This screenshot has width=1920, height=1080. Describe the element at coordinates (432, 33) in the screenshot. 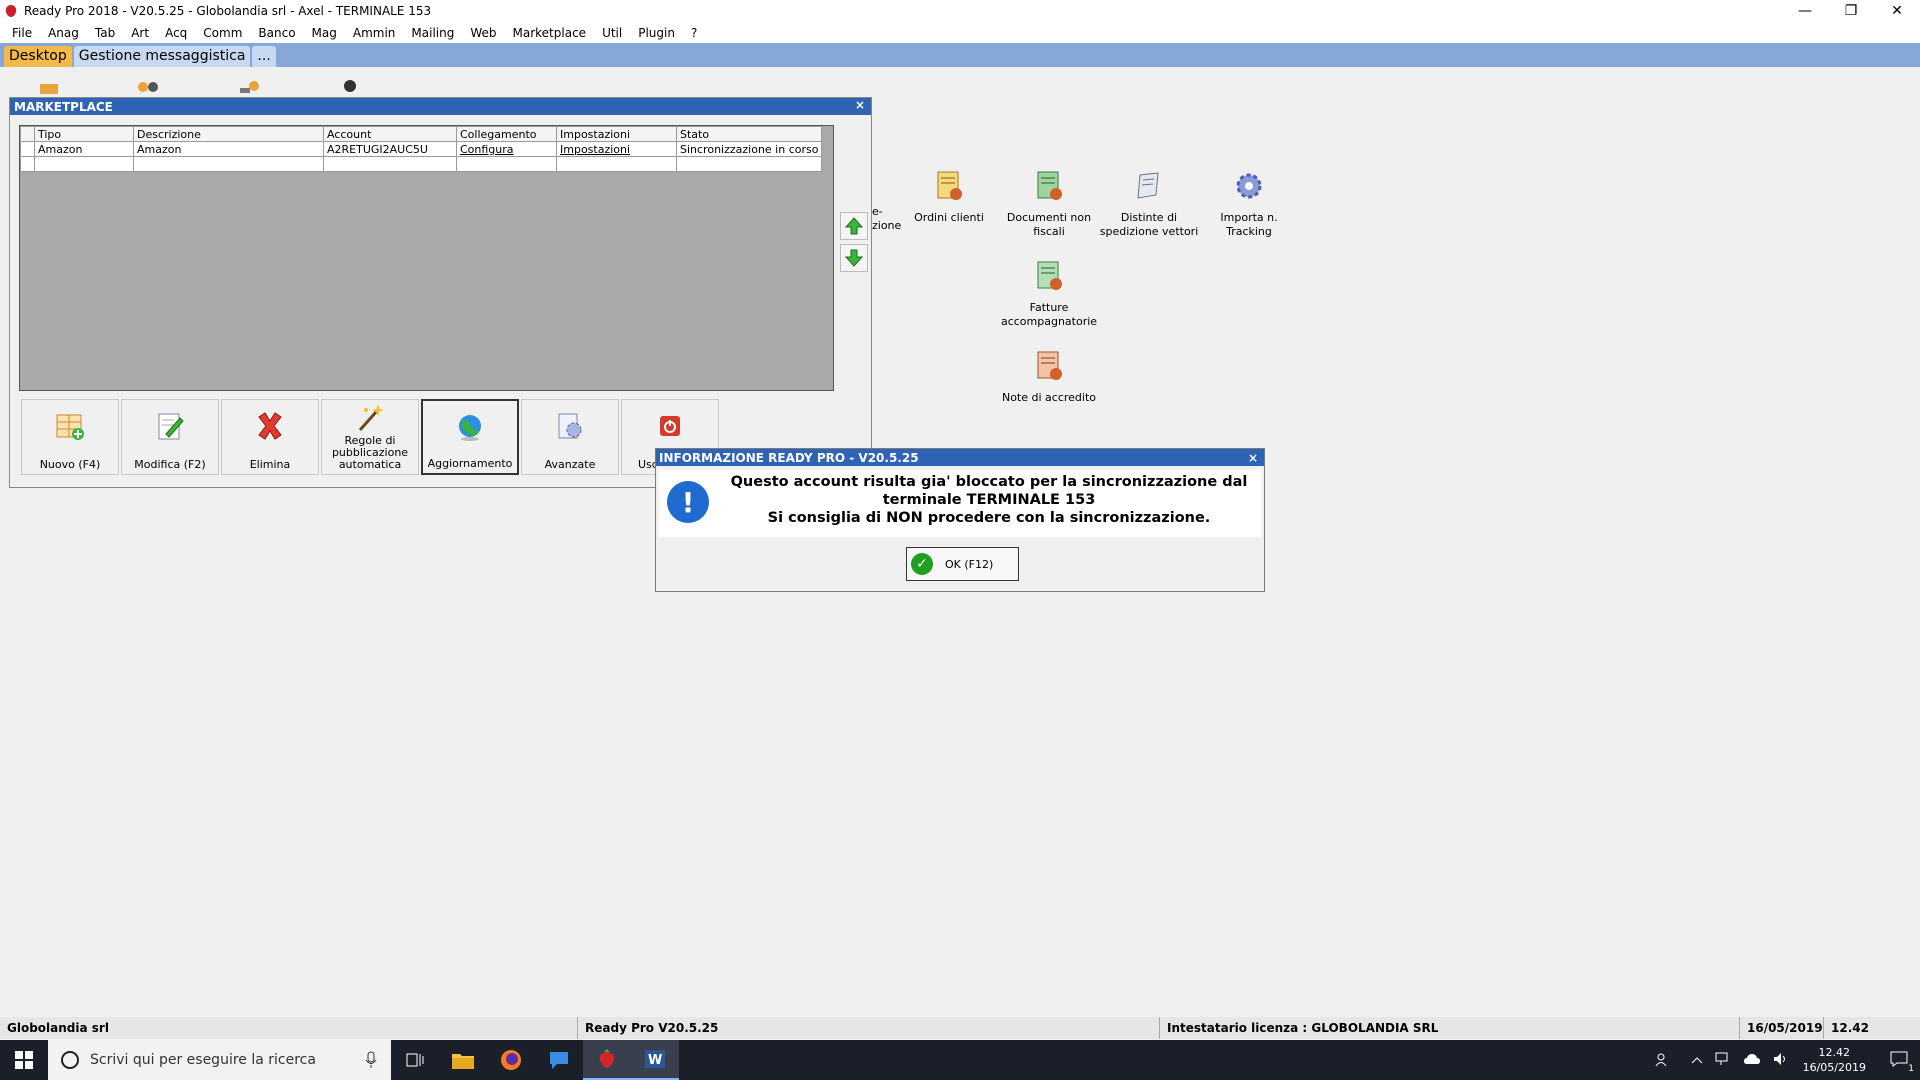

I see `menu-mailing: Mailing` at that location.